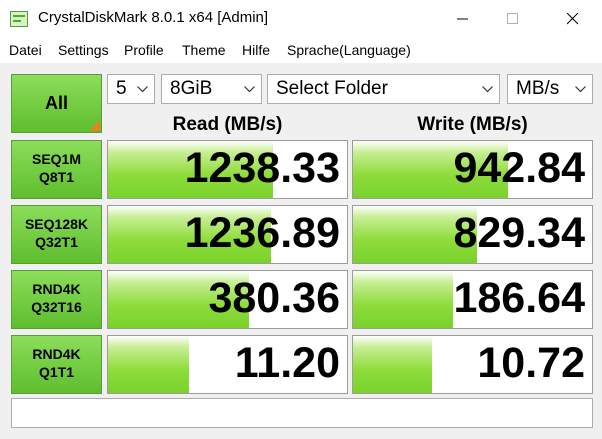 The width and height of the screenshot is (602, 439). Describe the element at coordinates (262, 233) in the screenshot. I see `read-value: 1236.89` at that location.